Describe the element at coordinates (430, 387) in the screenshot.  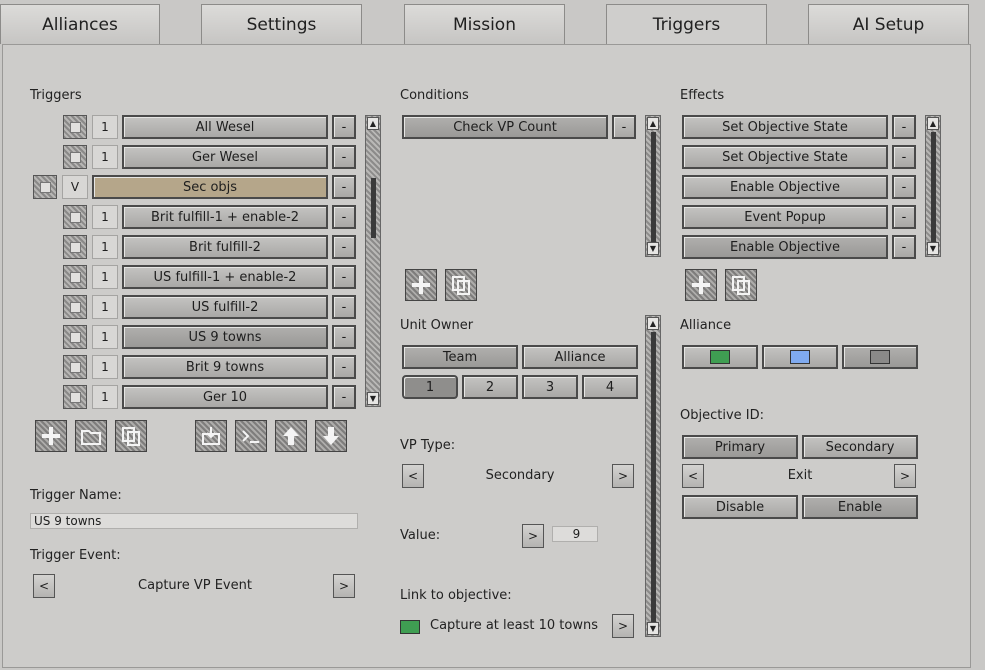
I see `owner-1-button: 1` at that location.